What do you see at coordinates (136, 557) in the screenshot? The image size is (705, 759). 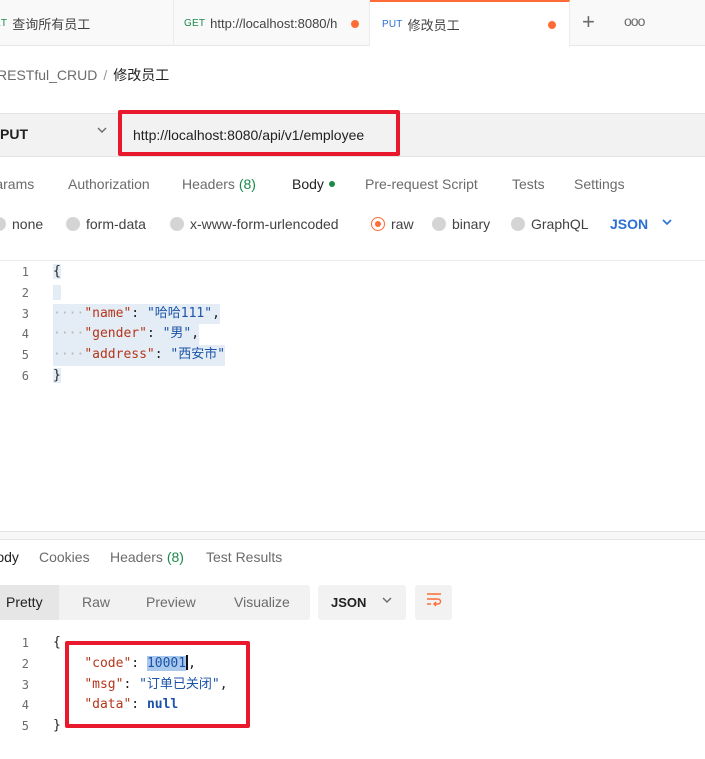 I see `resp-tab-headers-label: Headers` at bounding box center [136, 557].